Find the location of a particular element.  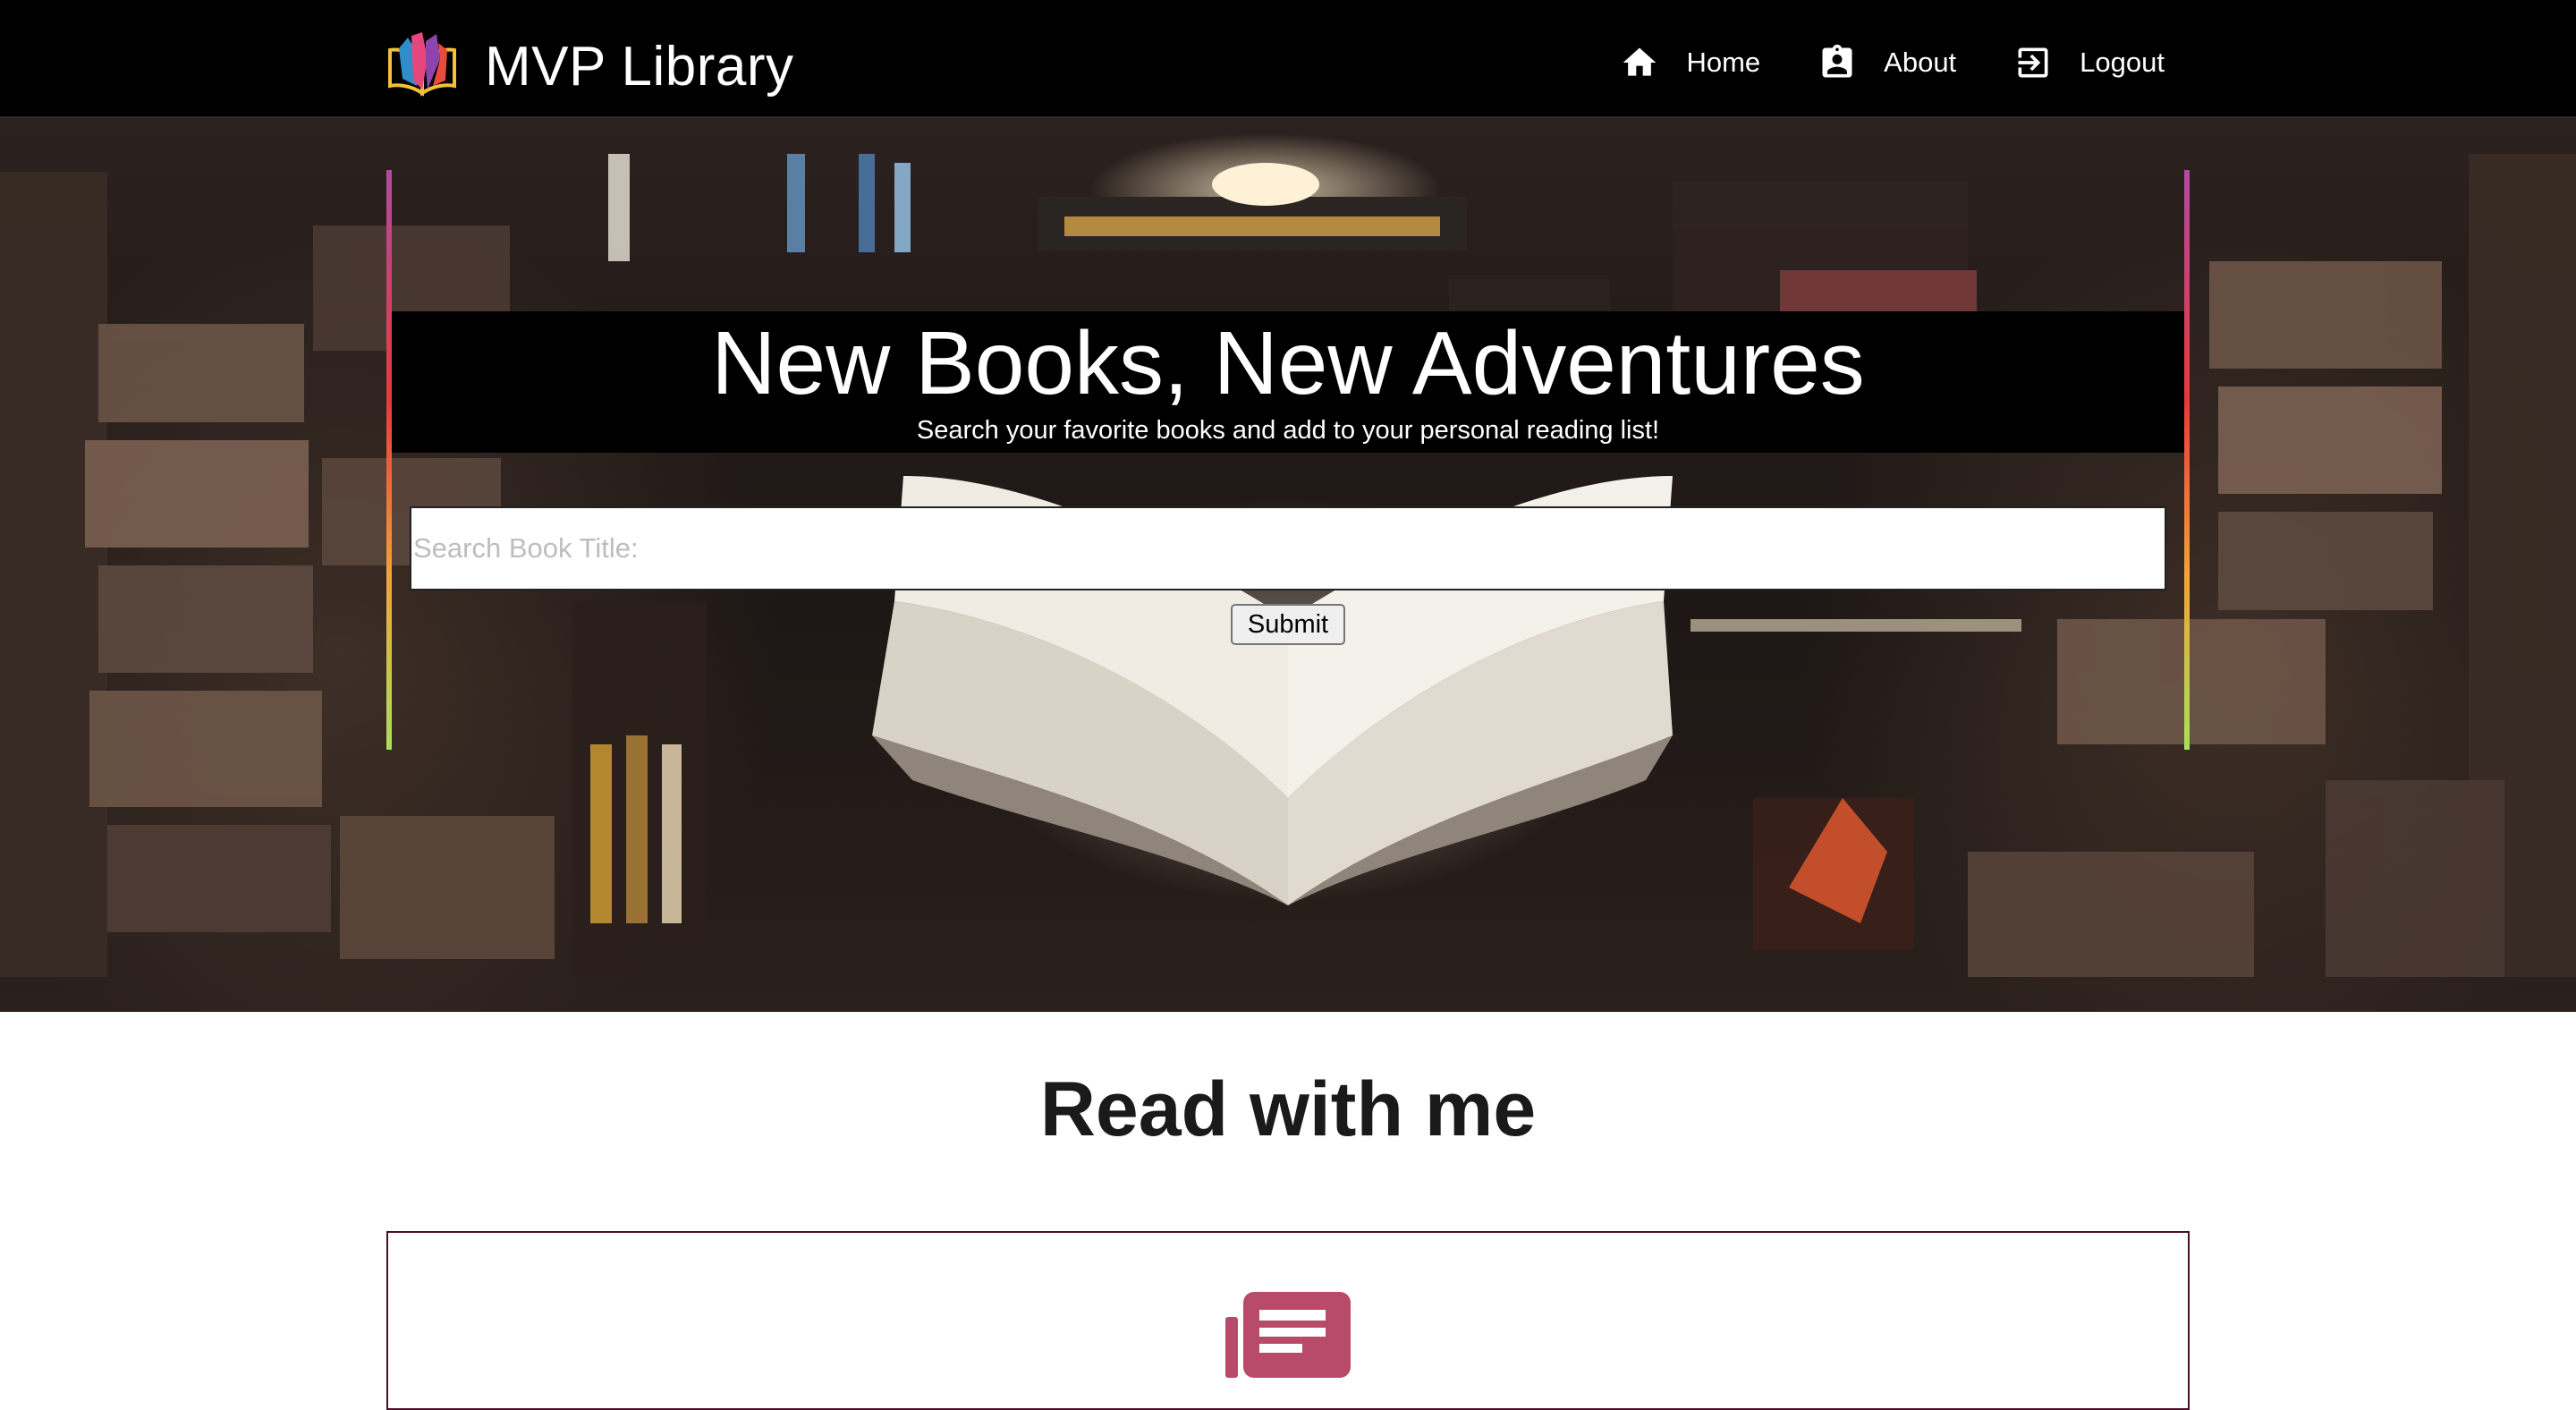

hero-title: New Books, New Adventures is located at coordinates (1288, 363).